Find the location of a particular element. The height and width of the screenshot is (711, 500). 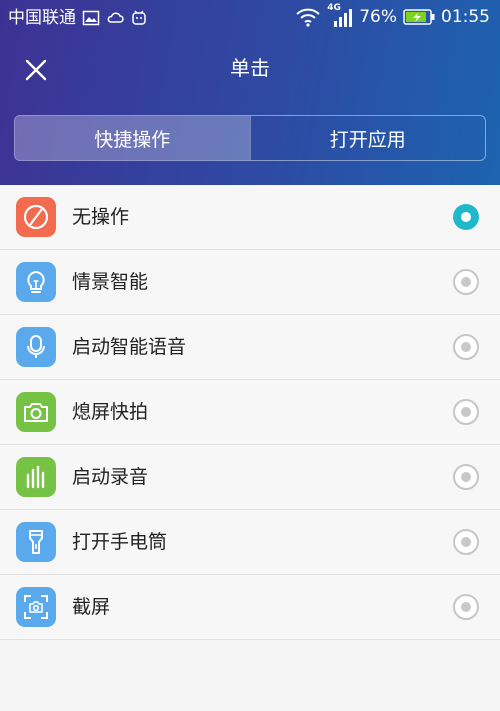

option-snapshot: 熄屏快拍 is located at coordinates (250, 412).